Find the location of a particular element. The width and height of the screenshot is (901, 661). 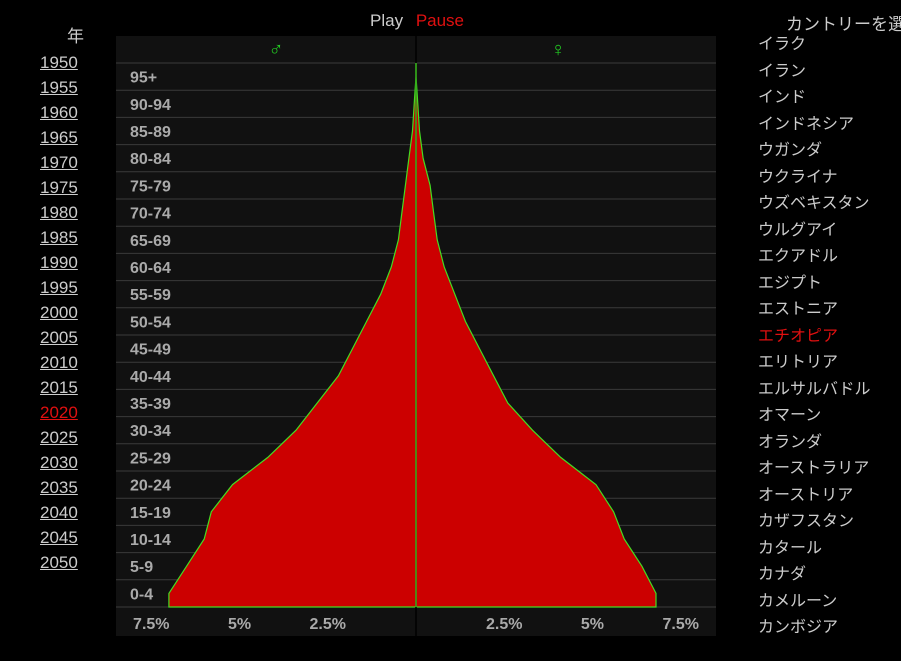

play-button: Play is located at coordinates (386, 20).